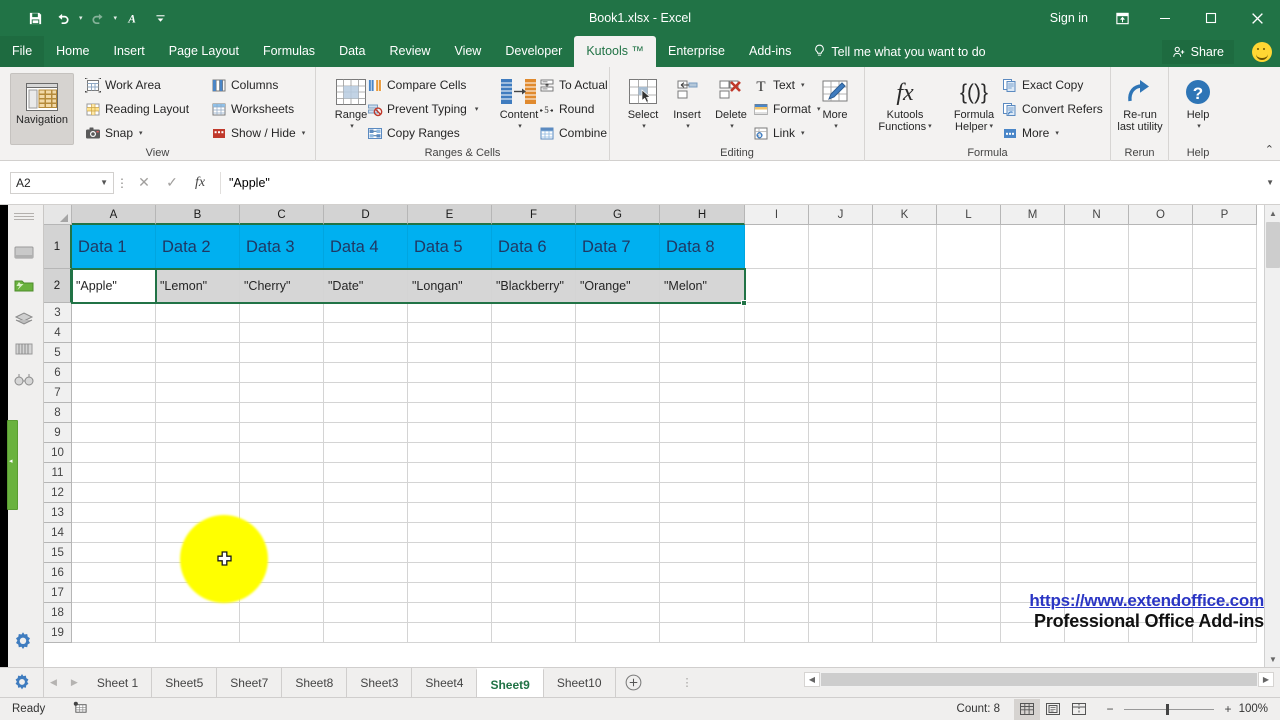 This screenshot has width=1280, height=720. What do you see at coordinates (634, 683) in the screenshot?
I see `add-sheet-button` at bounding box center [634, 683].